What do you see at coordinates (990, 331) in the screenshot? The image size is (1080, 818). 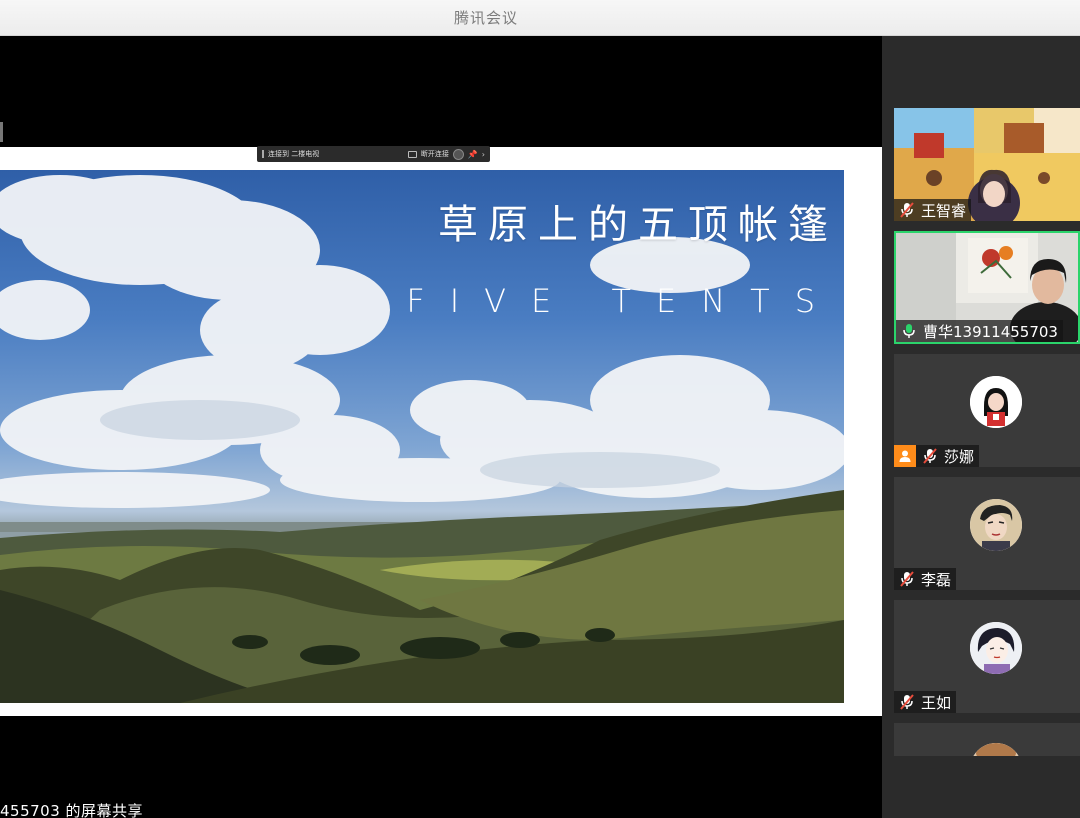 I see `participant-name: 曹华13911455703` at bounding box center [990, 331].